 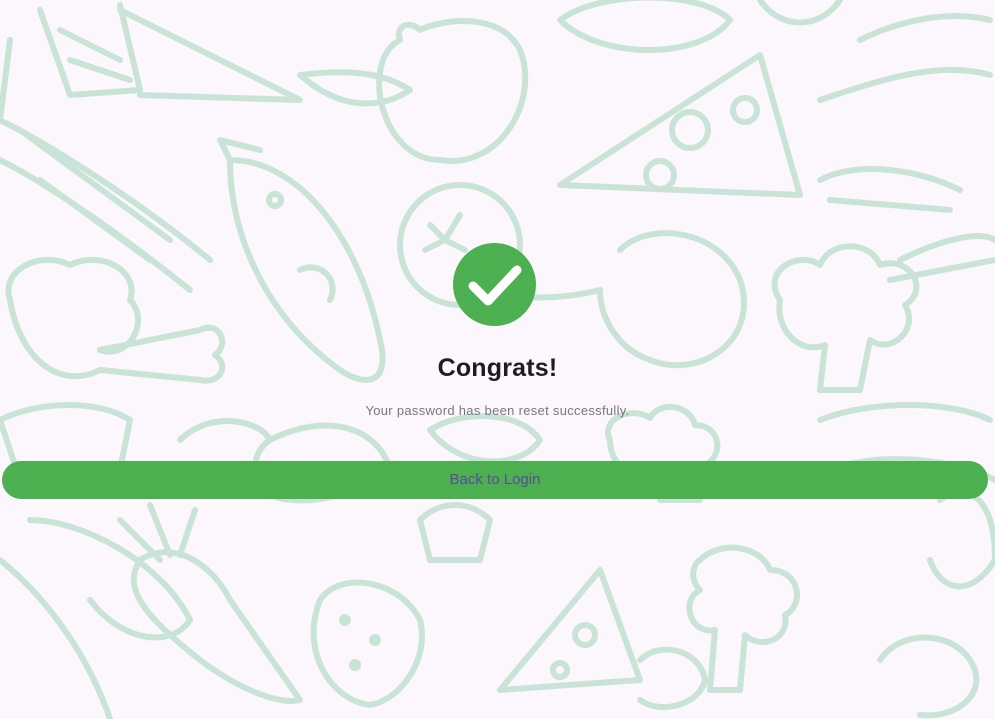 What do you see at coordinates (497, 368) in the screenshot?
I see `success-title: Congrats!` at bounding box center [497, 368].